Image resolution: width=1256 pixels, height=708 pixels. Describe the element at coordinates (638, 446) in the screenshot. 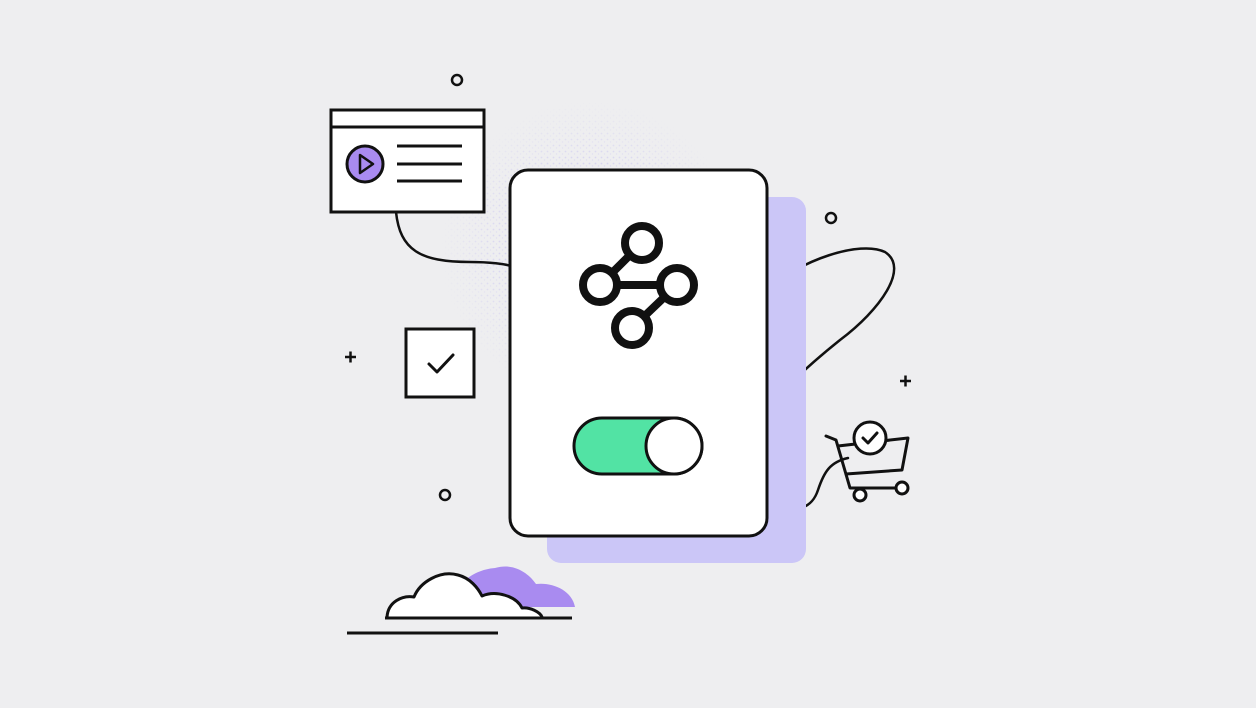

I see `toggle-switch` at that location.